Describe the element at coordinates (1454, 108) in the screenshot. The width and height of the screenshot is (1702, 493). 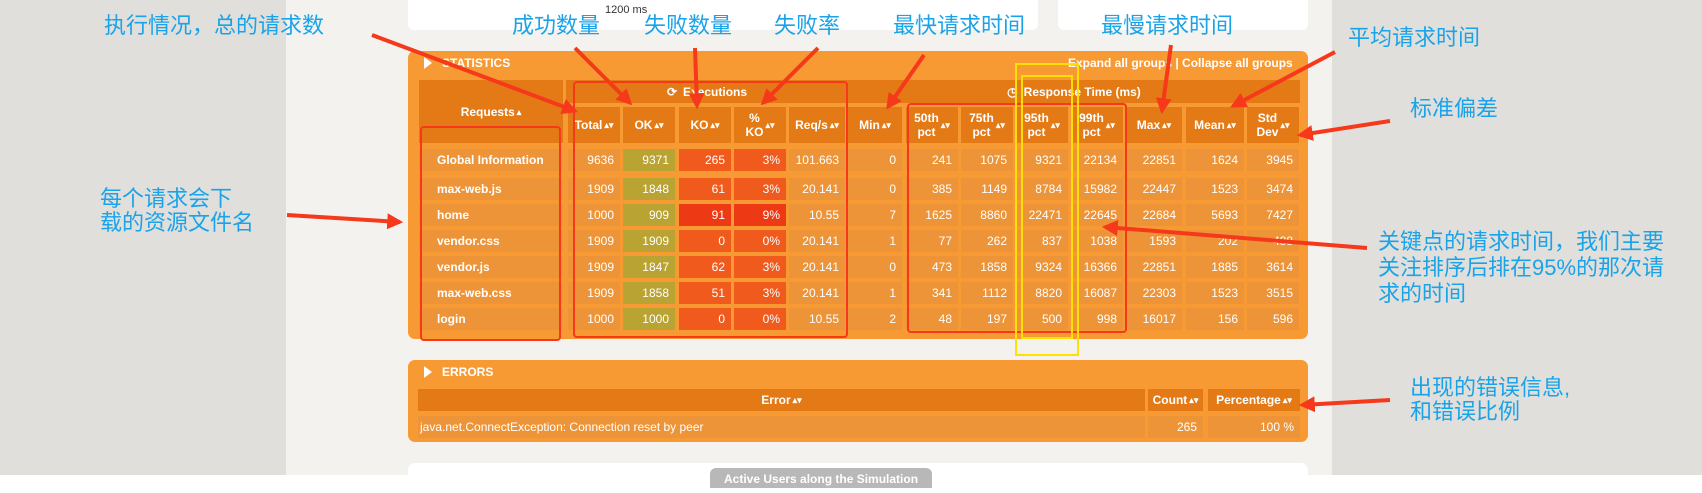
I see `annotation-stddev: 标准偏差` at that location.